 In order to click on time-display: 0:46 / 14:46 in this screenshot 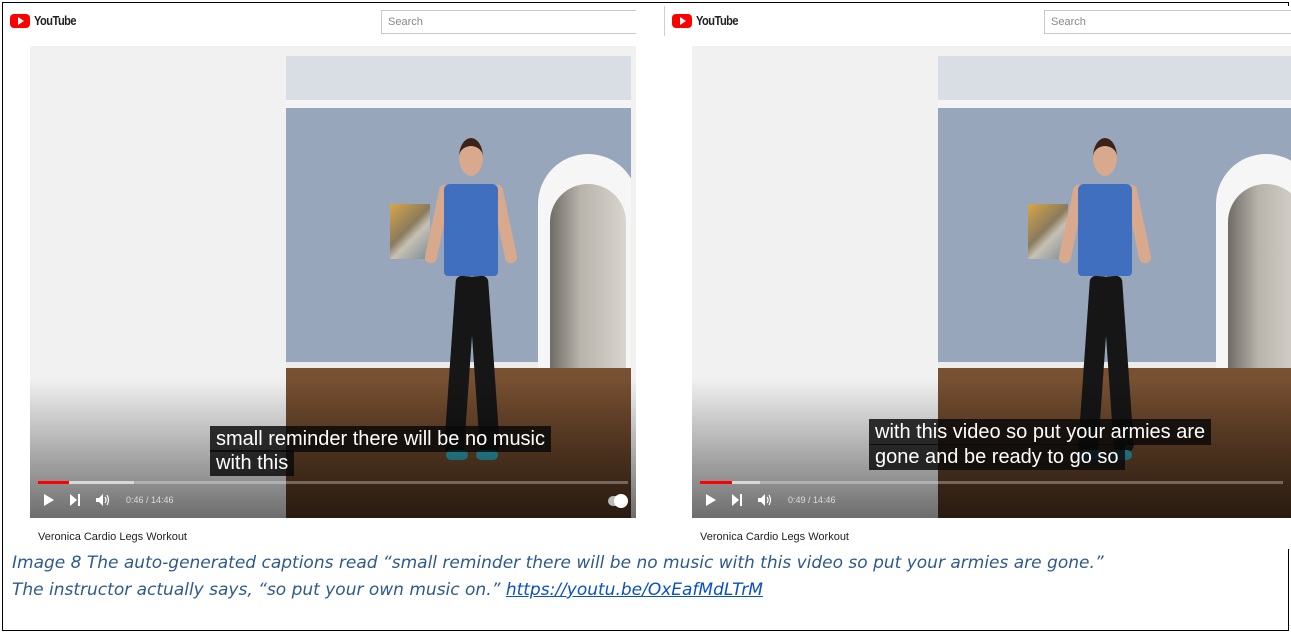, I will do `click(150, 500)`.